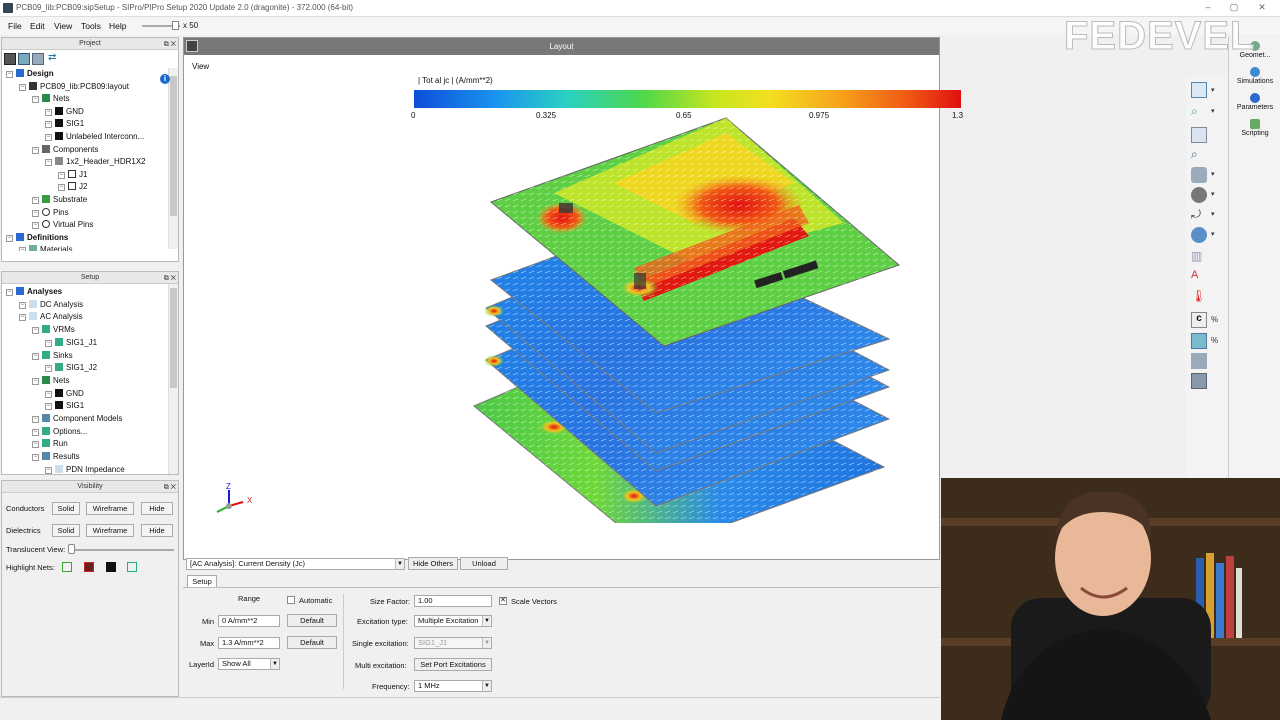 The height and width of the screenshot is (720, 1280). Describe the element at coordinates (312, 620) in the screenshot. I see `min-default-button: Default` at that location.